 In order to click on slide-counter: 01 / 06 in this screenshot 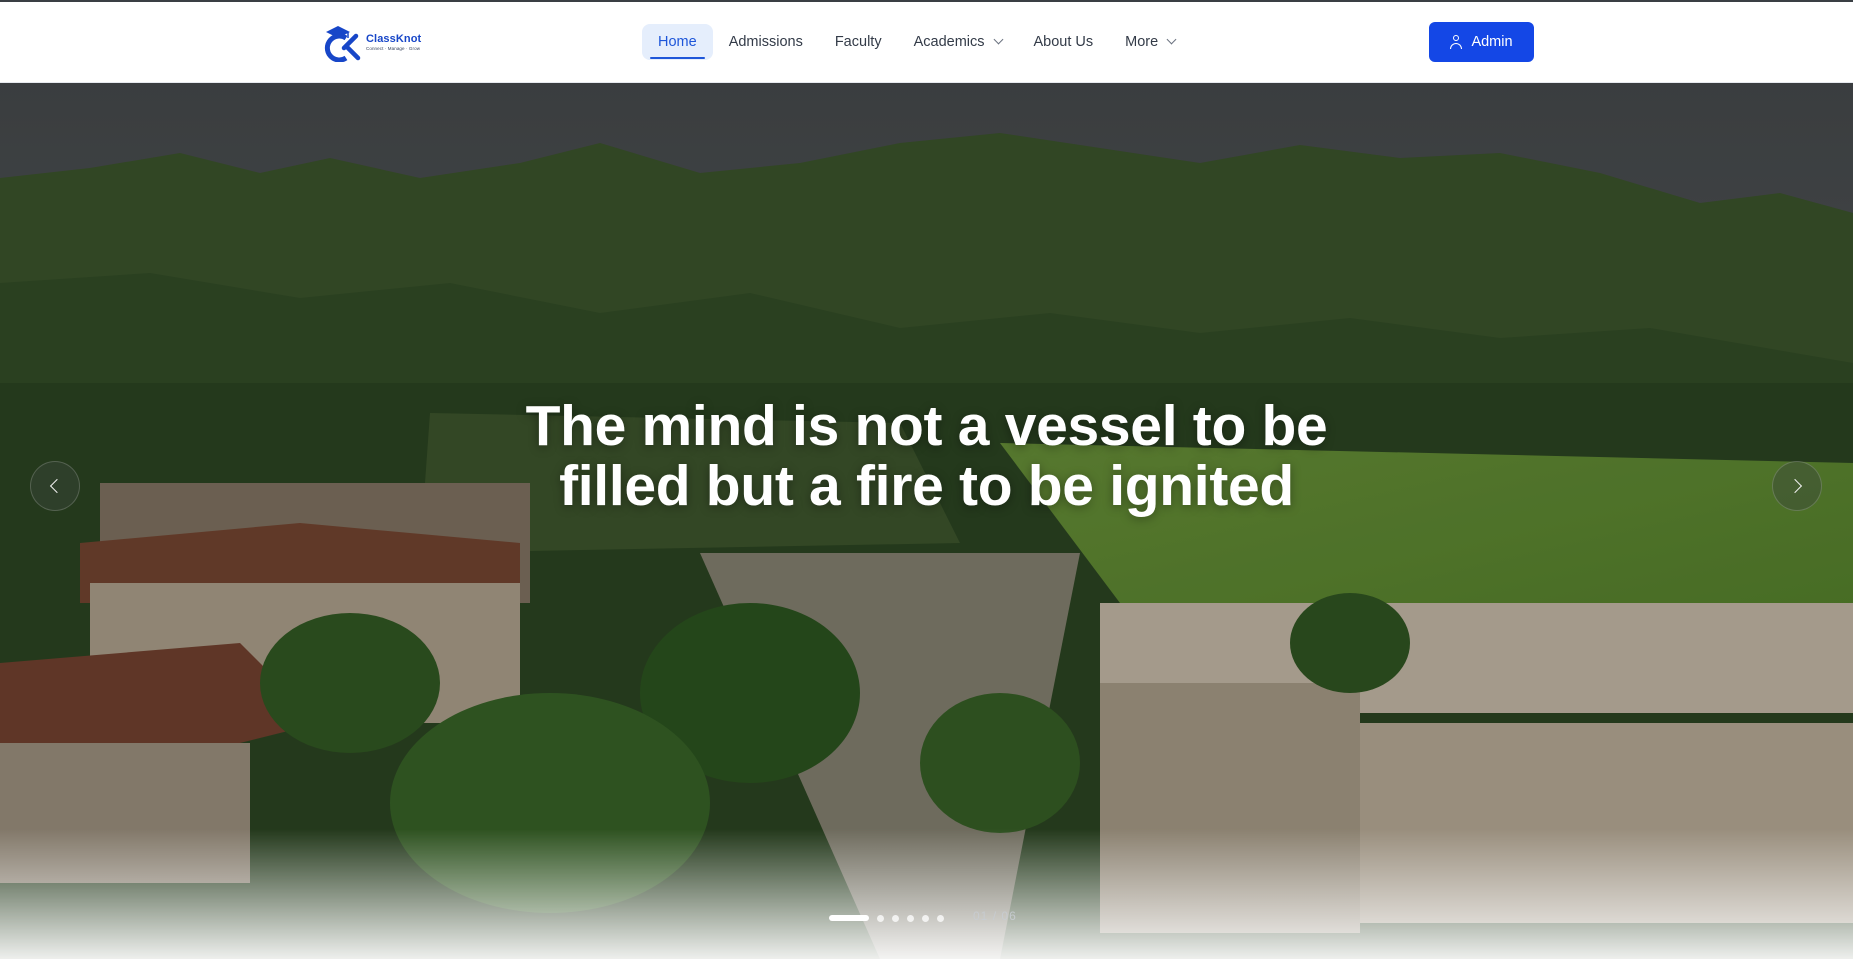, I will do `click(995, 916)`.